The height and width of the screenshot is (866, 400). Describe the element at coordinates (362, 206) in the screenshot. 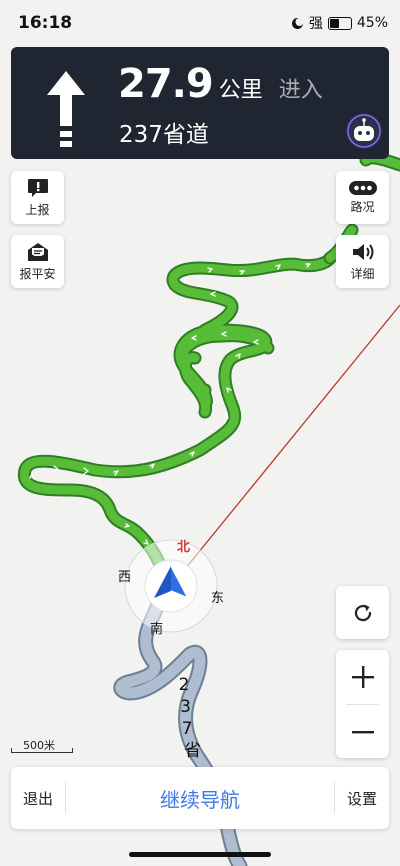

I see `traffic-label: 路况` at that location.